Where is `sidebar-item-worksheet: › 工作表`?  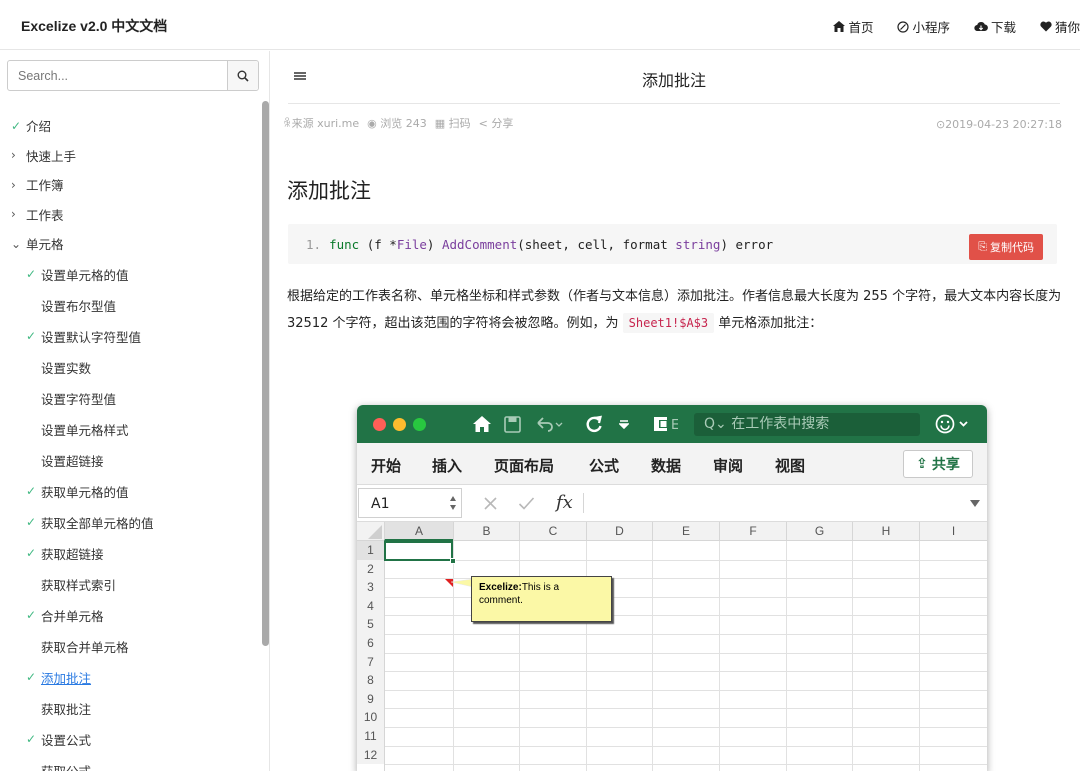 sidebar-item-worksheet: › 工作表 is located at coordinates (131, 215).